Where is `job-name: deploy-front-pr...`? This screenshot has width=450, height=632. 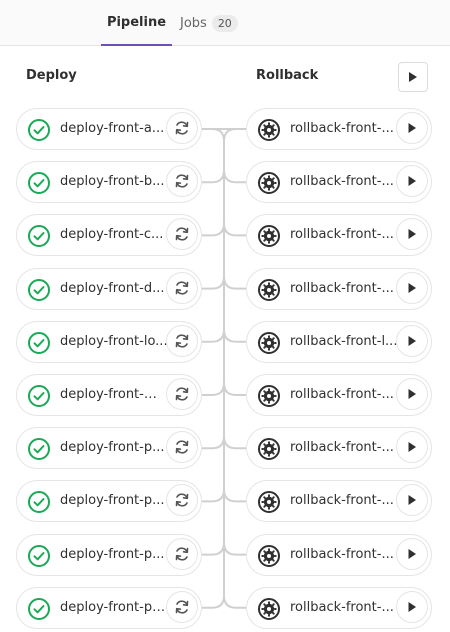 job-name: deploy-front-pr... is located at coordinates (114, 607).